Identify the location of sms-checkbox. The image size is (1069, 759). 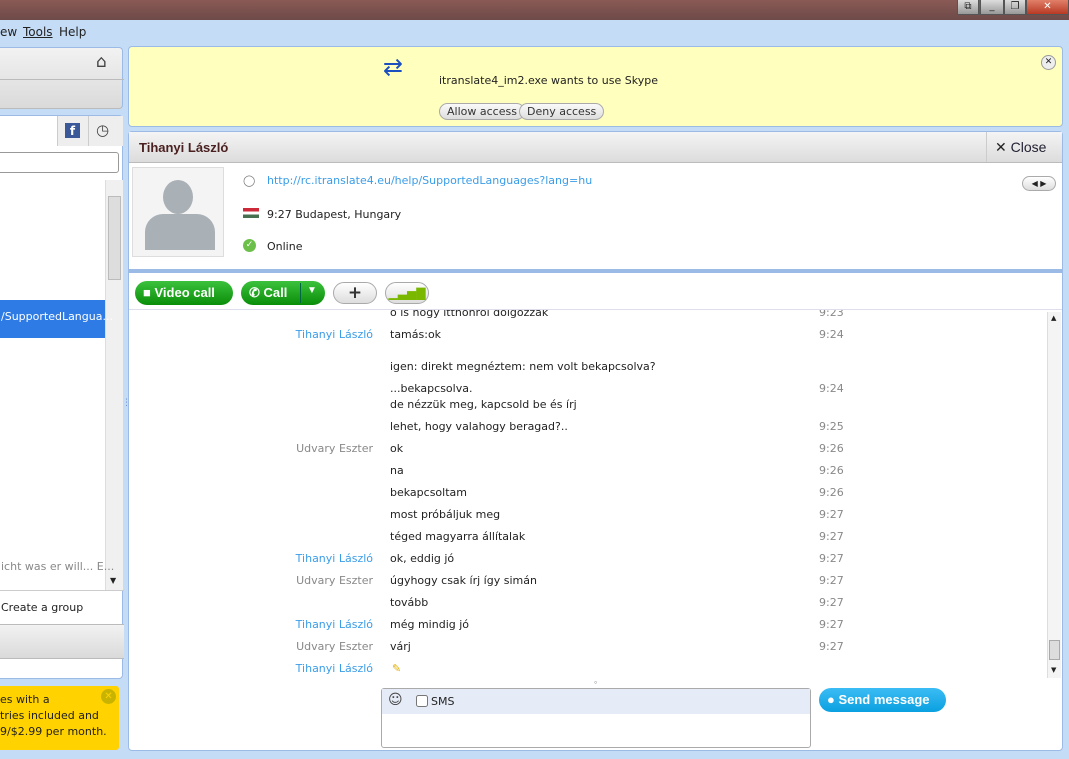
(422, 701).